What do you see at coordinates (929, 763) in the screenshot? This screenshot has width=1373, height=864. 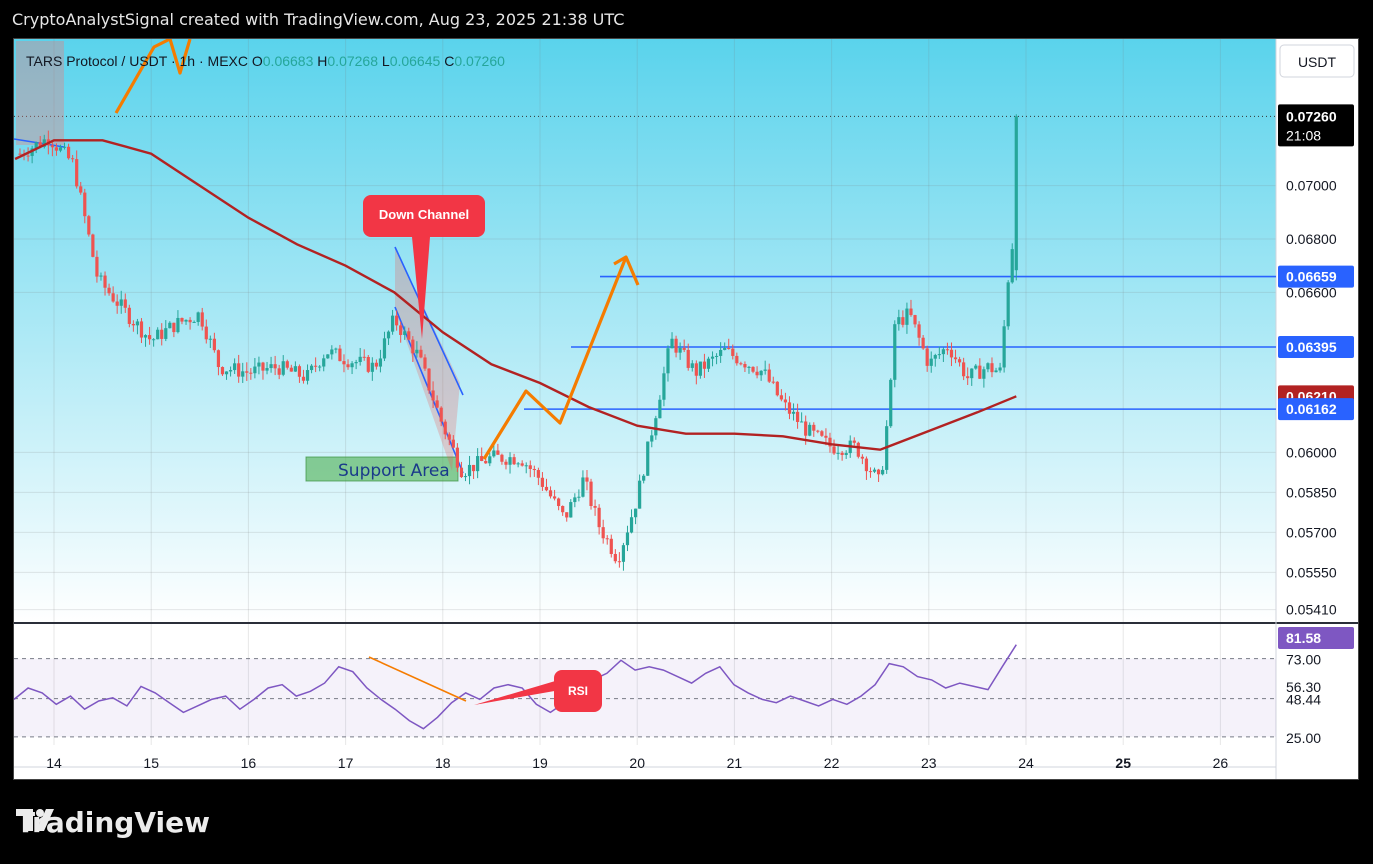 I see `time-tick-label: 23` at bounding box center [929, 763].